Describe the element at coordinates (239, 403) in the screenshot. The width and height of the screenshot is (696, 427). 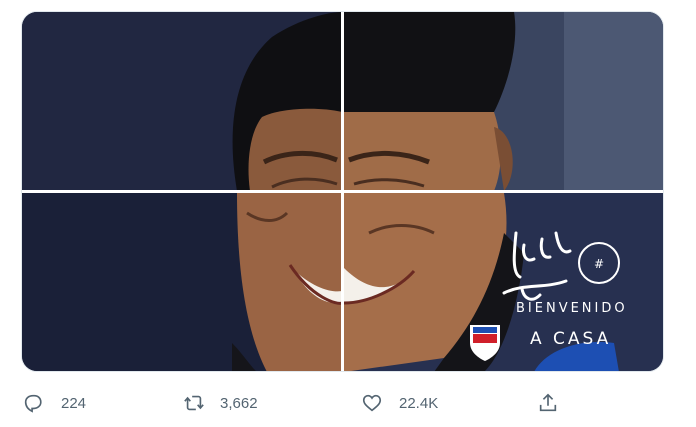
I see `retweet-count: 3,662` at that location.